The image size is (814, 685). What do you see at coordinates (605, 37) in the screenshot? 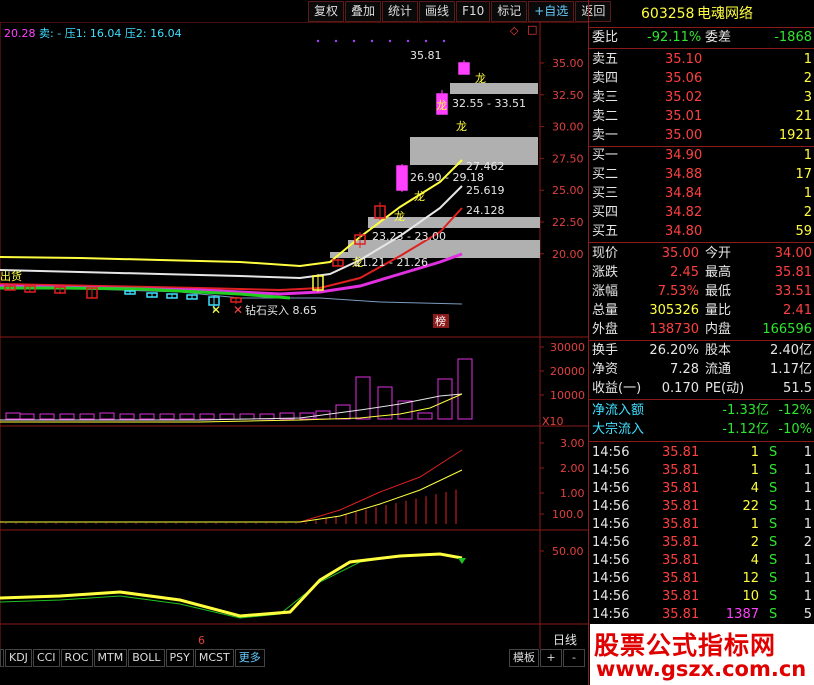
I see `weibi-label: 委比` at bounding box center [605, 37].